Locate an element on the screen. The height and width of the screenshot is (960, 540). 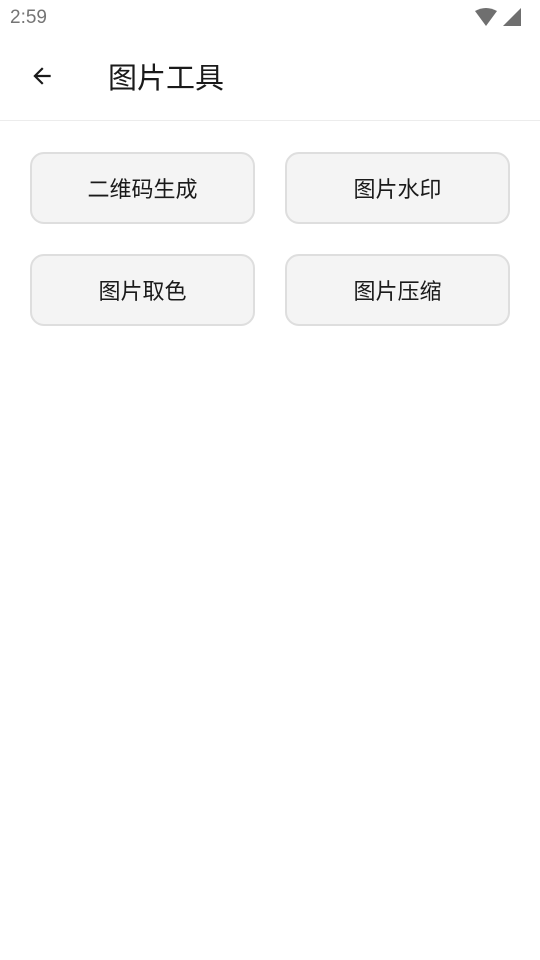
image-color-picker-button: 图片取色 is located at coordinates (142, 290).